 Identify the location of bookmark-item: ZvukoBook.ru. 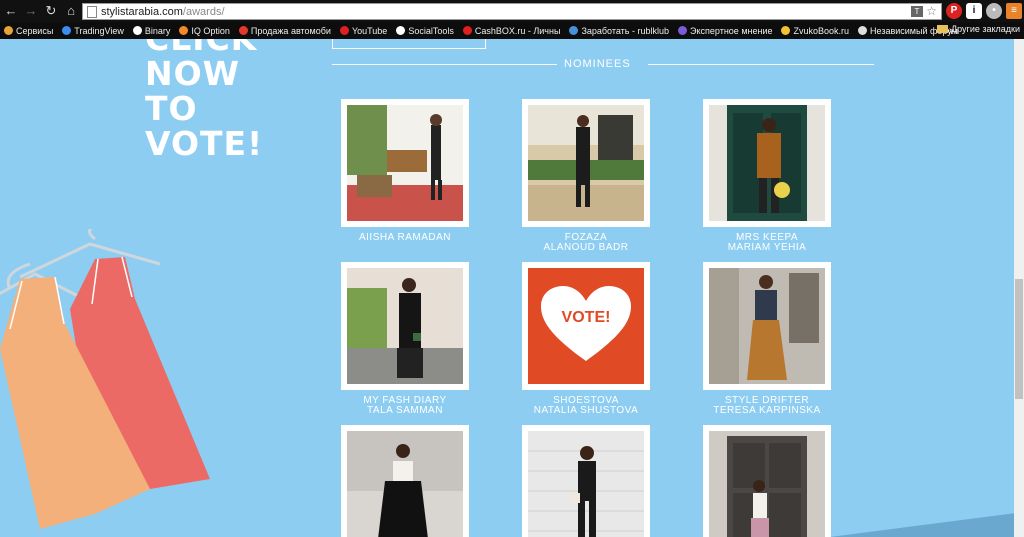
(815, 31).